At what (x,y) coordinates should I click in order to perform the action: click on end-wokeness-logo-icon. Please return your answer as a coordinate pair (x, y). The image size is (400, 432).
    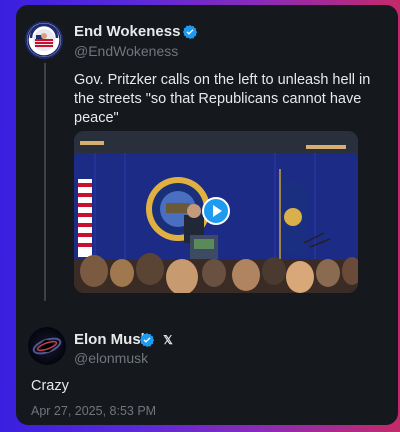
    Looking at the image, I should click on (44, 40).